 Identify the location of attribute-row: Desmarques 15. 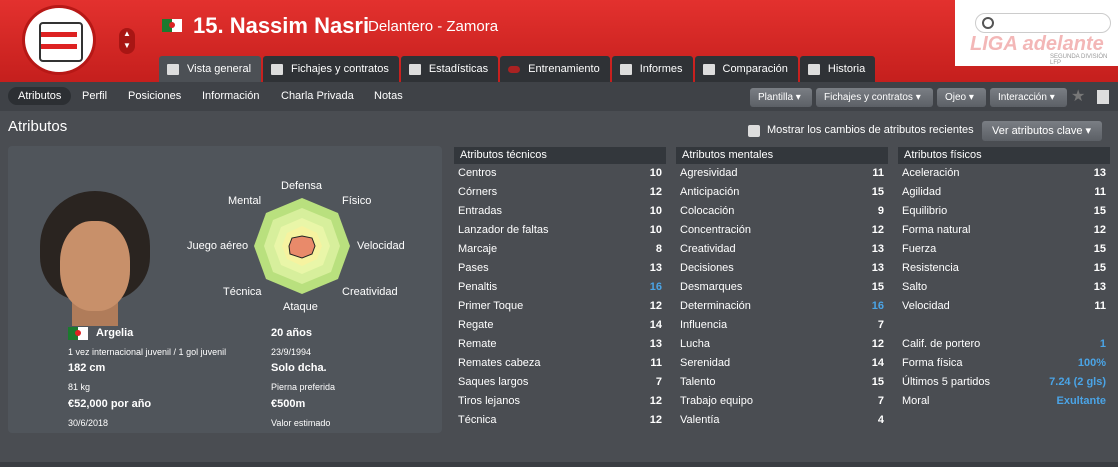
(782, 287).